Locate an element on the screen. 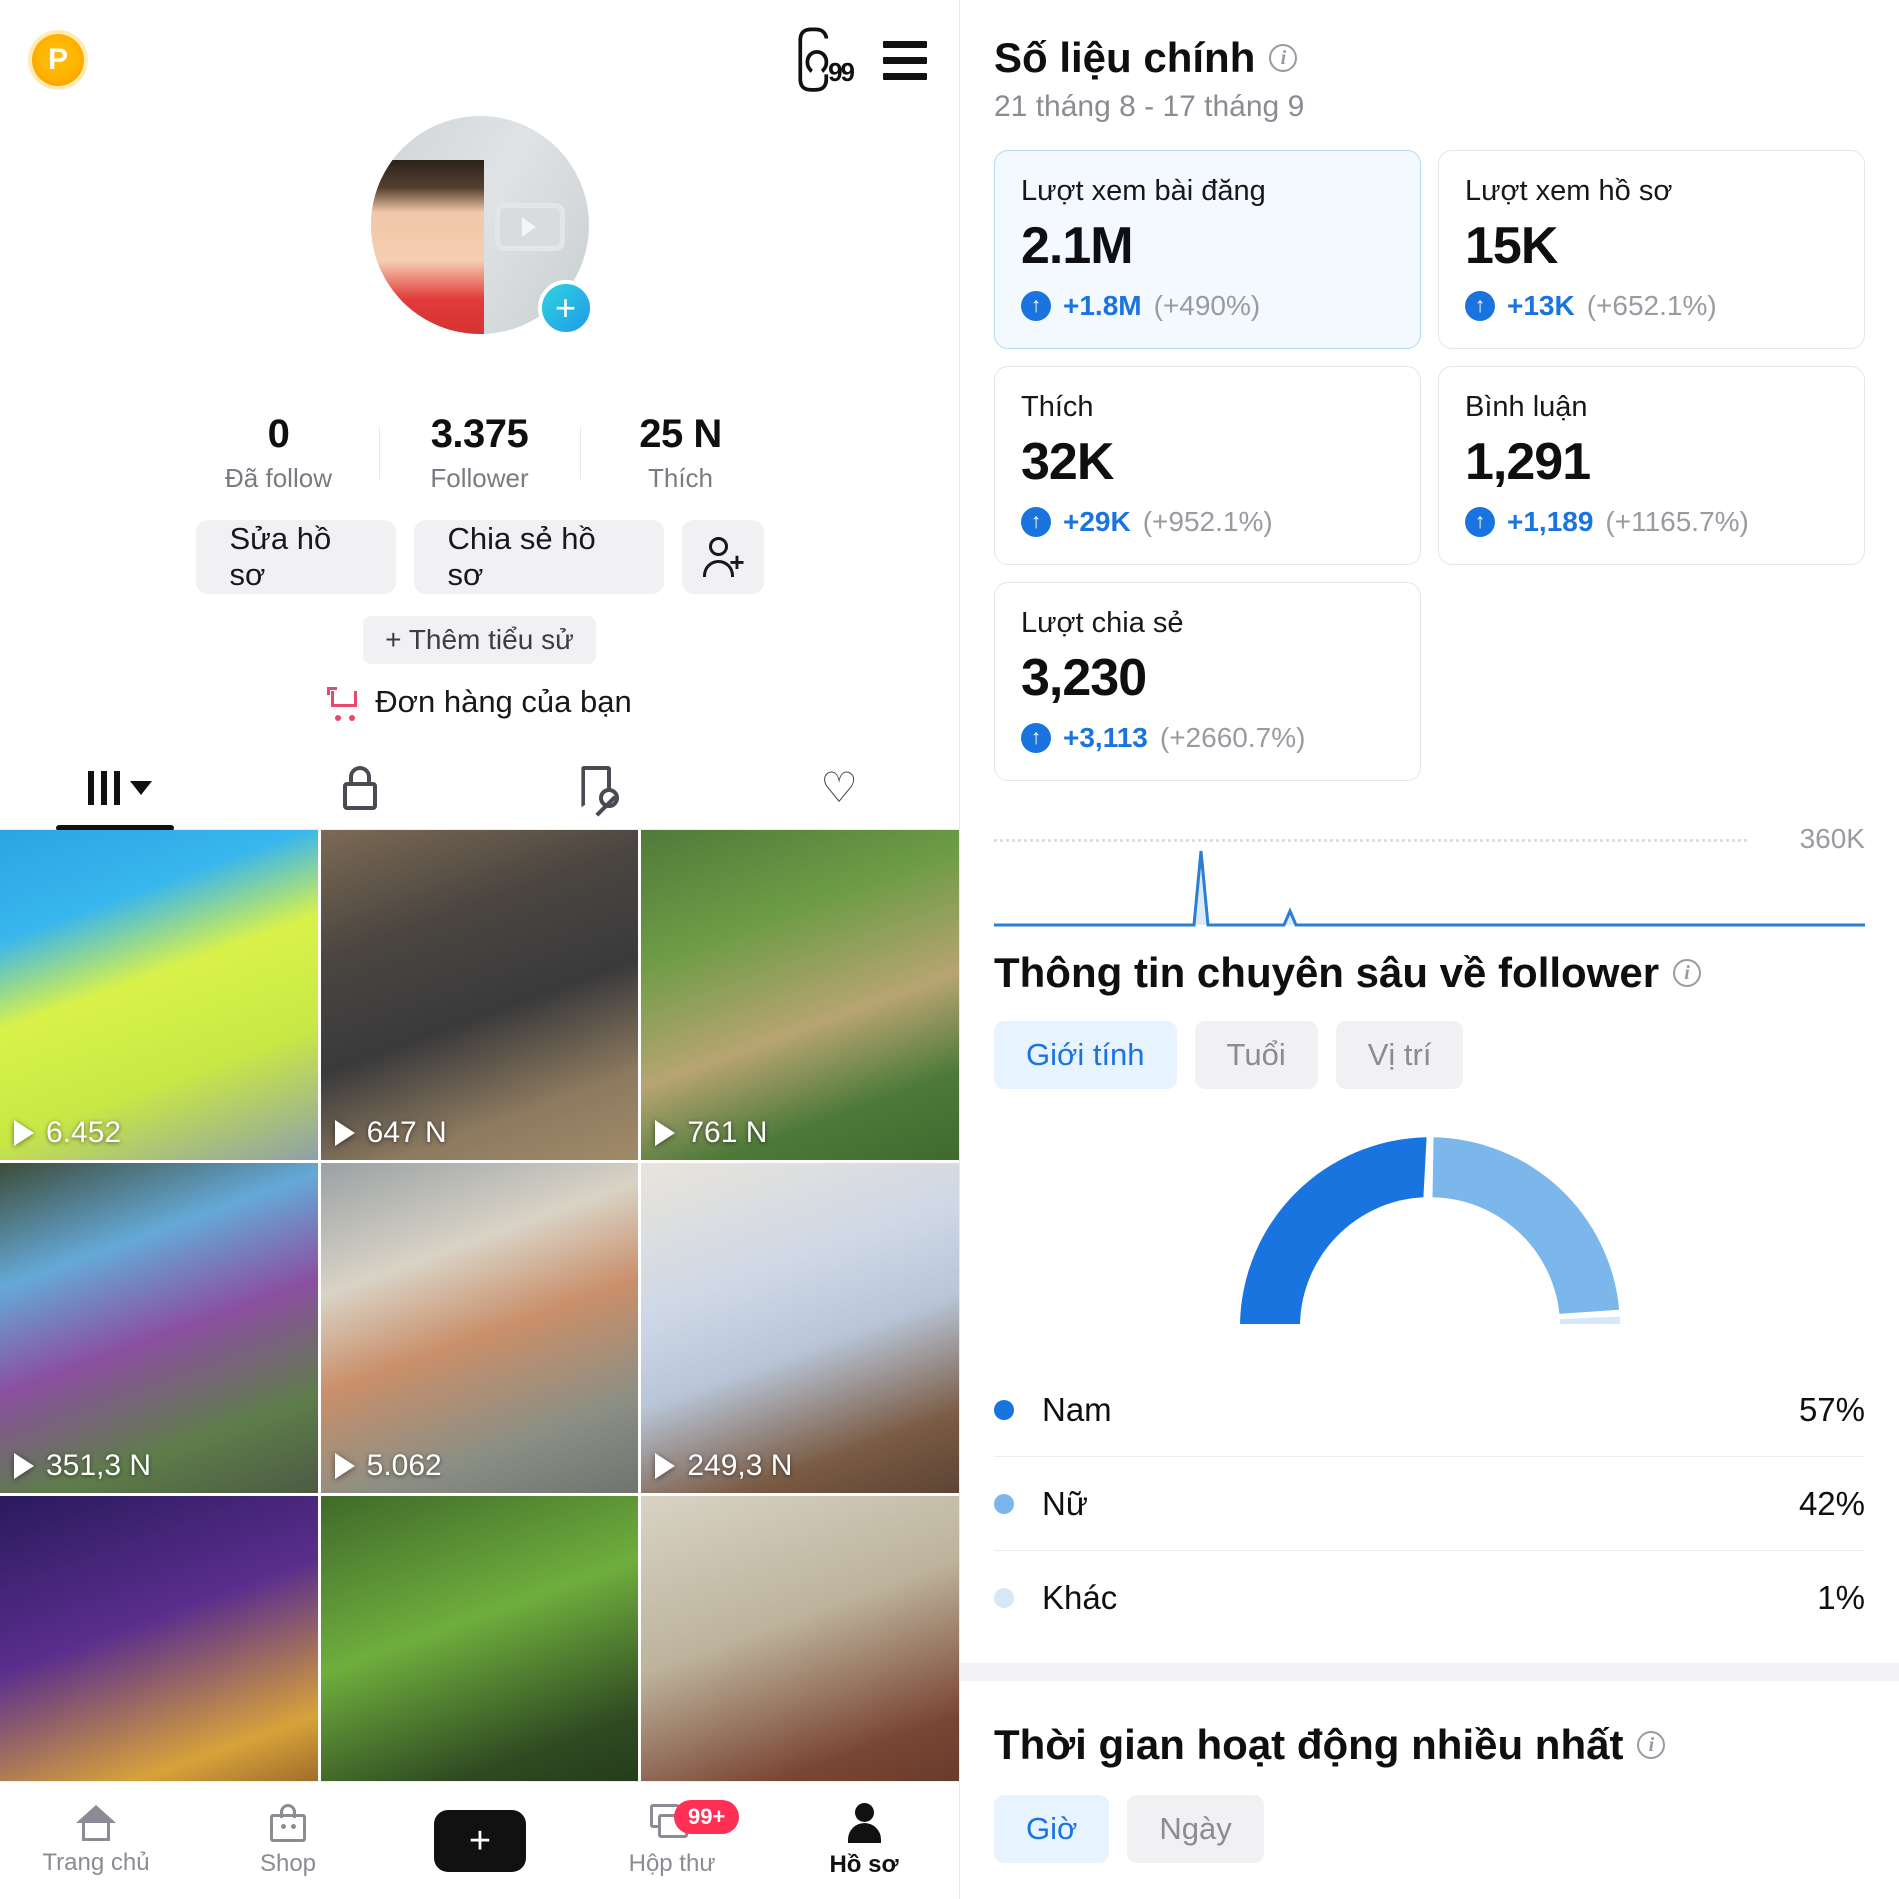 Image resolution: width=1899 pixels, height=1899 pixels. edit-profile-button: Sửa hồ sơ is located at coordinates (295, 557).